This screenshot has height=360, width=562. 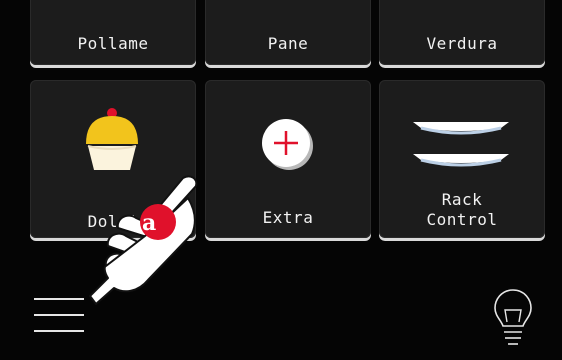 I want to click on light-bulb-icon, so click(x=513, y=318).